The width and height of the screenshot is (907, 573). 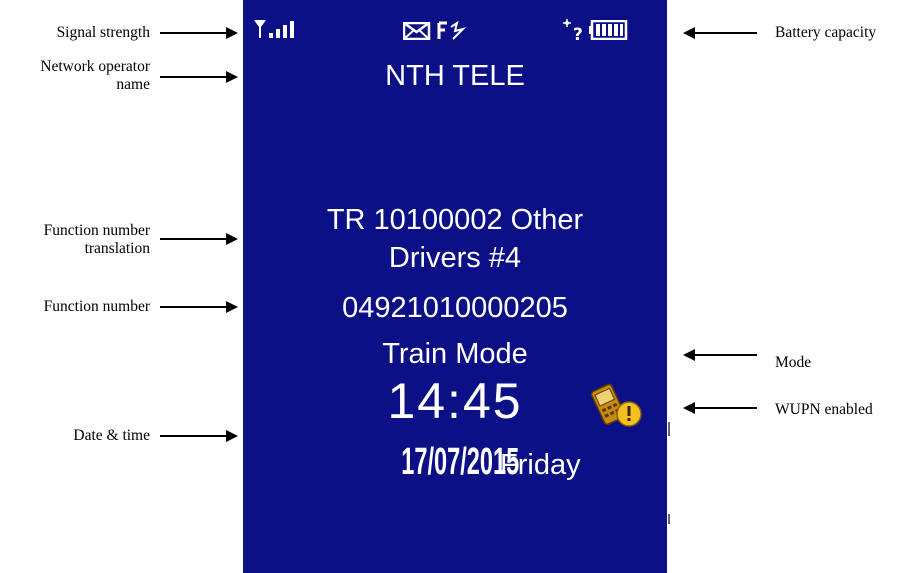 What do you see at coordinates (455, 258) in the screenshot?
I see `function-translation-line2: Drivers #4` at bounding box center [455, 258].